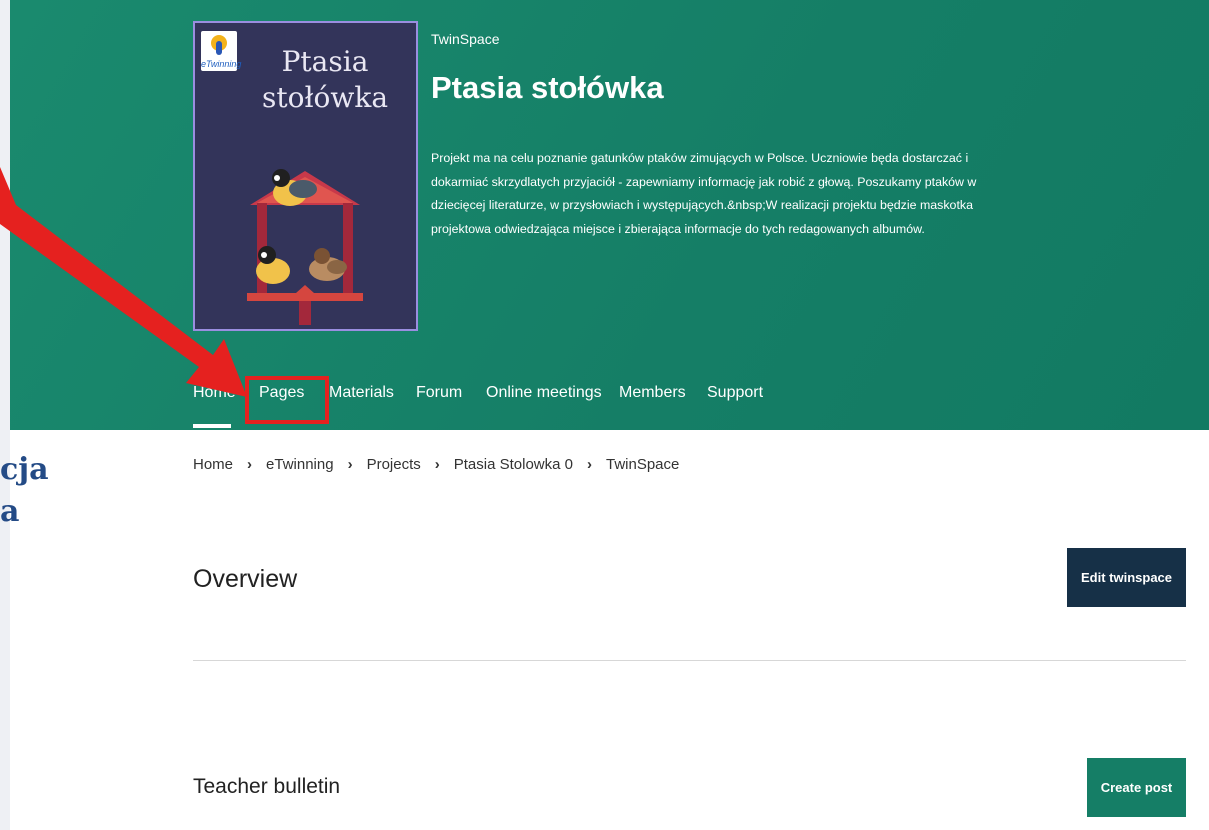 This screenshot has height=830, width=1209. I want to click on tab-materials: Materials, so click(361, 393).